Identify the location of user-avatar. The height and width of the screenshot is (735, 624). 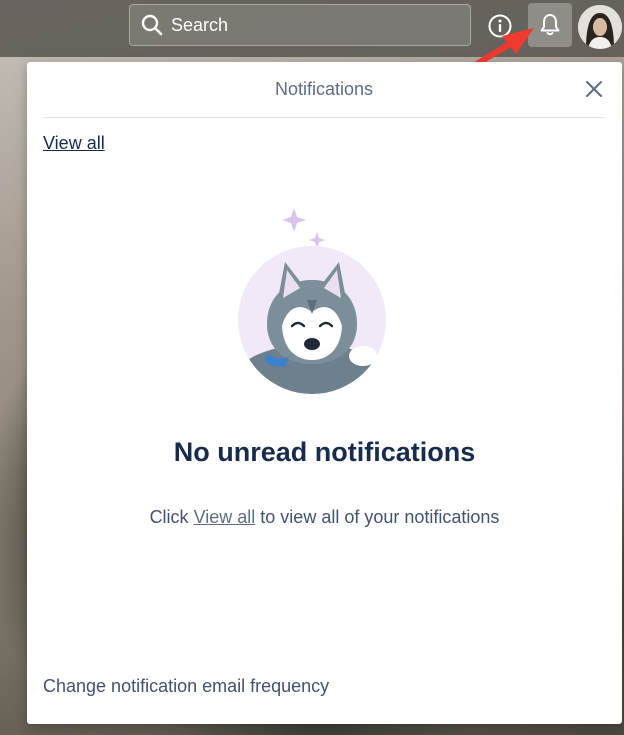
(600, 27).